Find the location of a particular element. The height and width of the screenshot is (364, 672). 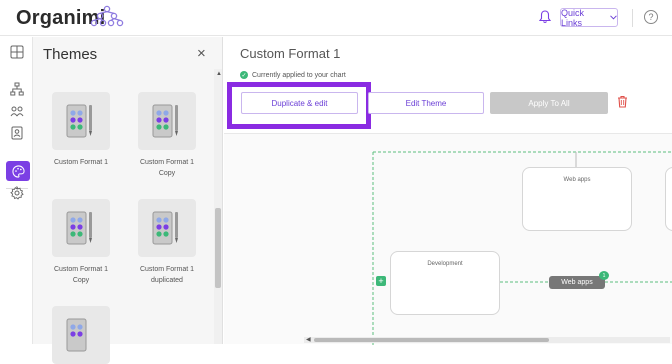

theme-tile is located at coordinates (81, 335).